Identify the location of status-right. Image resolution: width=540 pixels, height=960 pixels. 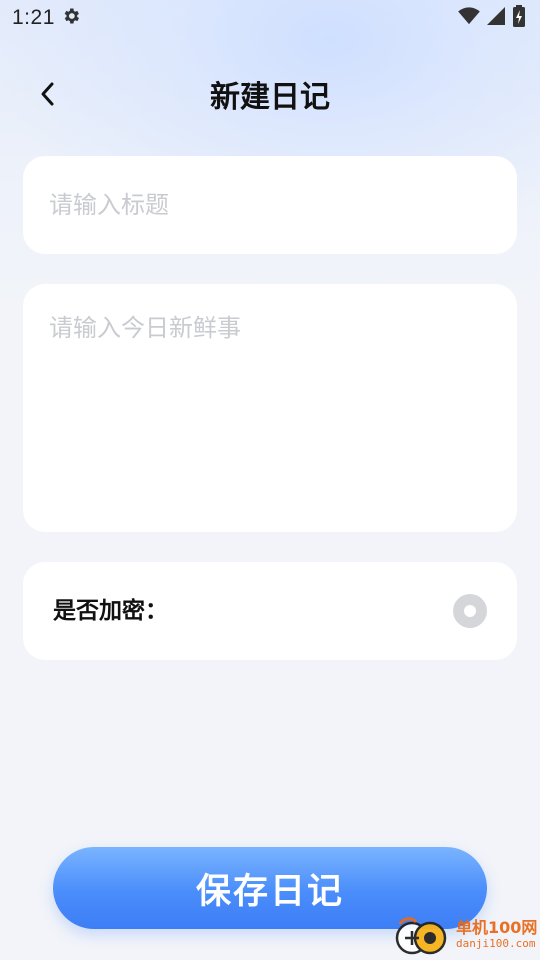
(493, 18).